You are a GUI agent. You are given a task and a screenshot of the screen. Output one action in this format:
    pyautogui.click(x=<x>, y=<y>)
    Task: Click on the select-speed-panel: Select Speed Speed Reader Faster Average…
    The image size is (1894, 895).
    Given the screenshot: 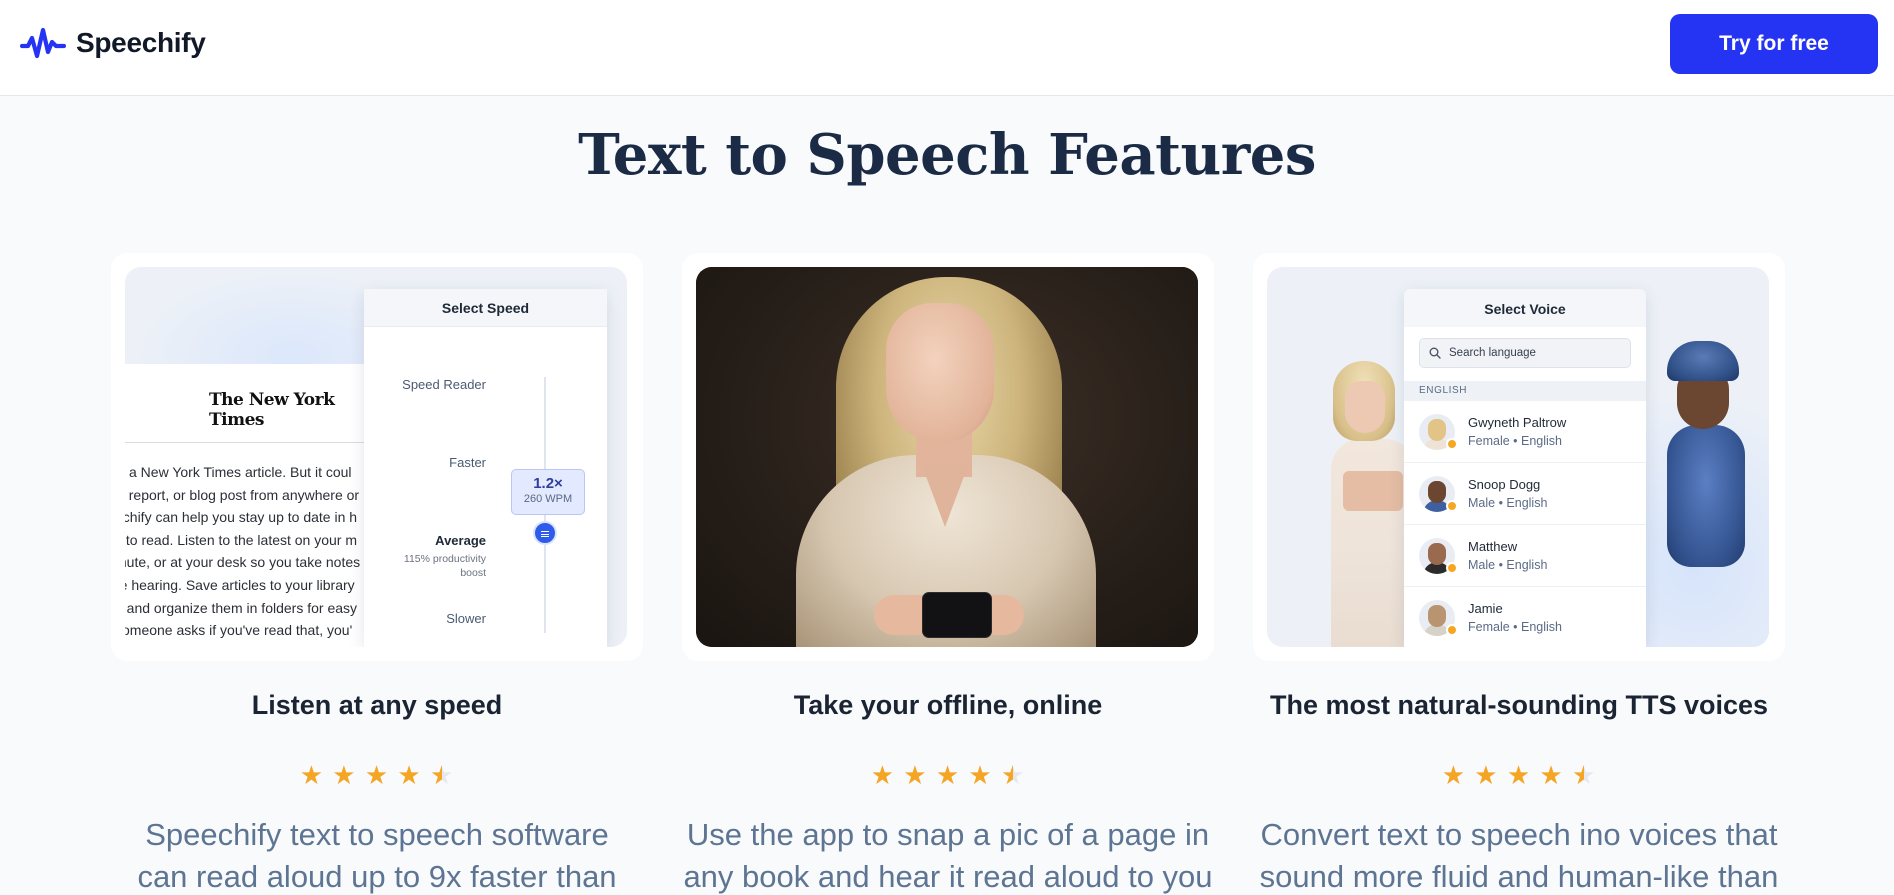 What is the action you would take?
    pyautogui.click(x=485, y=468)
    